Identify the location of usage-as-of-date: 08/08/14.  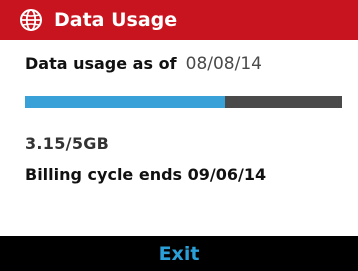
(223, 64).